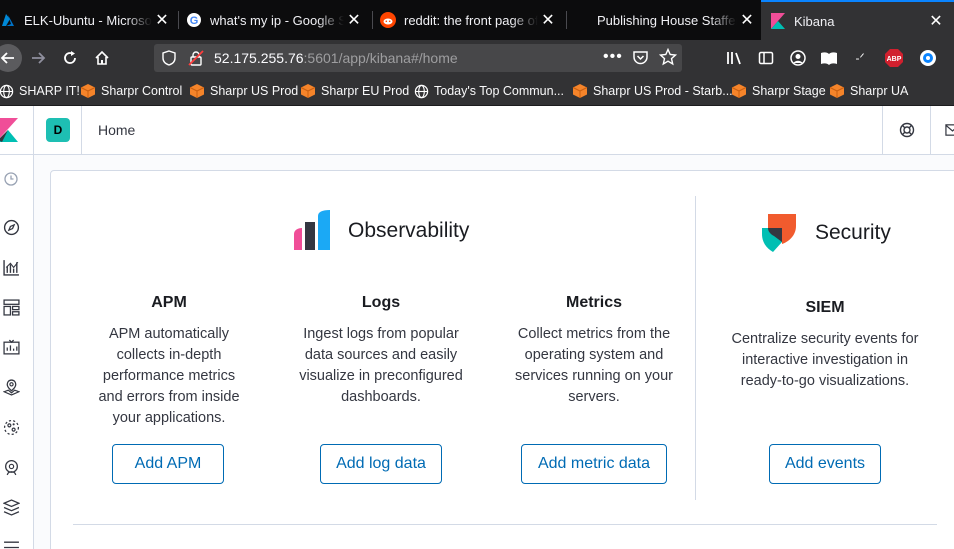 The image size is (954, 549). I want to click on space-avatar: D, so click(58, 130).